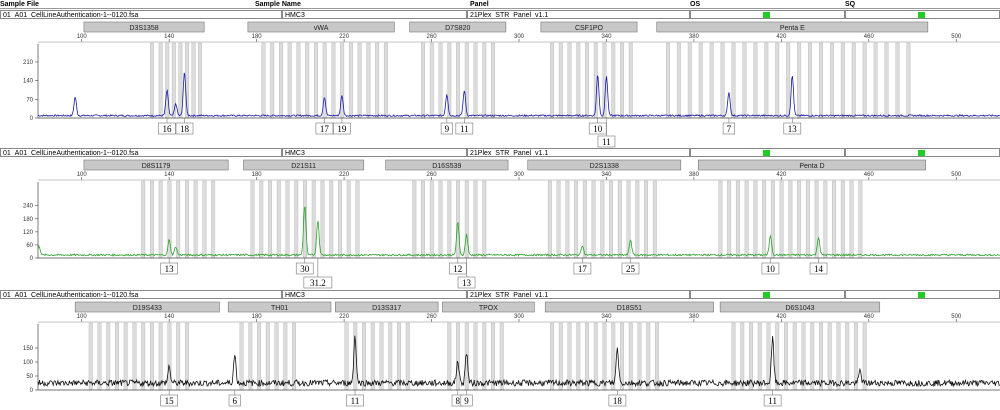 This screenshot has width=1000, height=410. I want to click on os-cell, so click(767, 14).